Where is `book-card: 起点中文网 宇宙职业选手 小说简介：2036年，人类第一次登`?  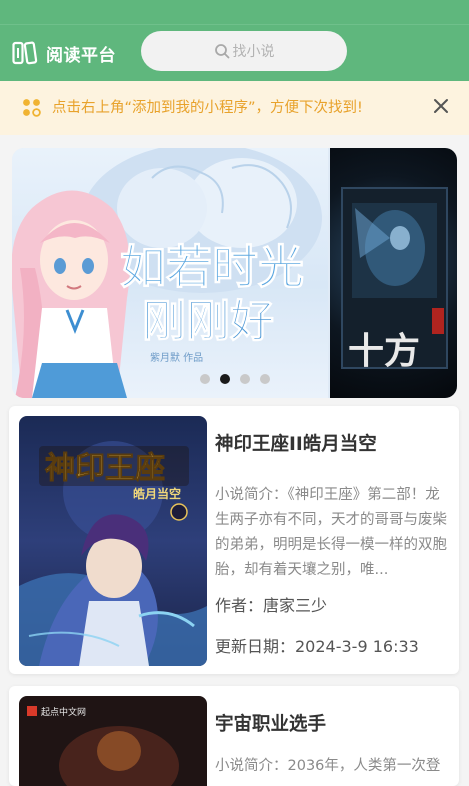
book-card: 起点中文网 宇宙职业选手 小说简介：2036年，人类第一次登 is located at coordinates (234, 736).